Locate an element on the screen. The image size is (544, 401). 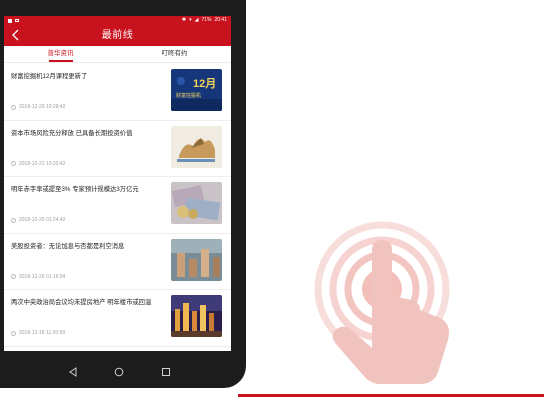
news-thumbnail: 12月 财富挖掘机 is located at coordinates (196, 90).